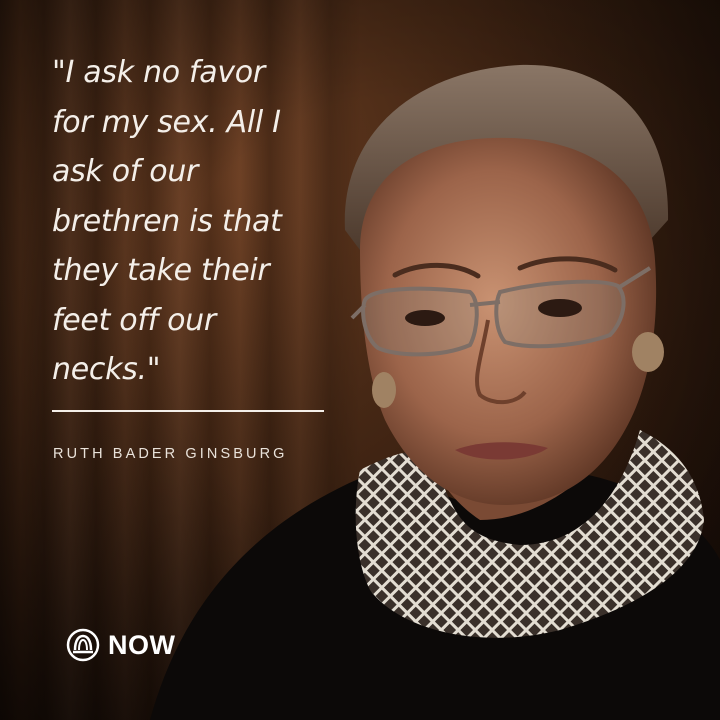  Describe the element at coordinates (560, 308) in the screenshot. I see `right-eye` at that location.